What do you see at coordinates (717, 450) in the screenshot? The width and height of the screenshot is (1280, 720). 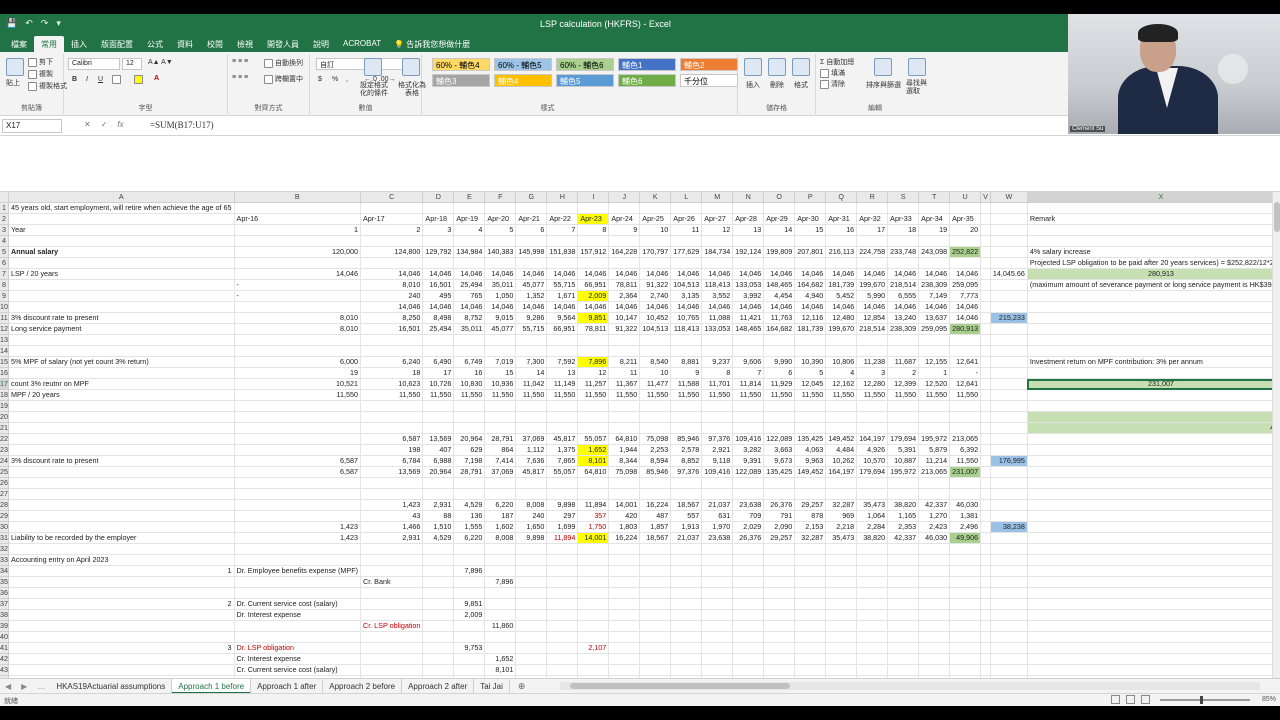 I see `cell-m23: 2,921` at bounding box center [717, 450].